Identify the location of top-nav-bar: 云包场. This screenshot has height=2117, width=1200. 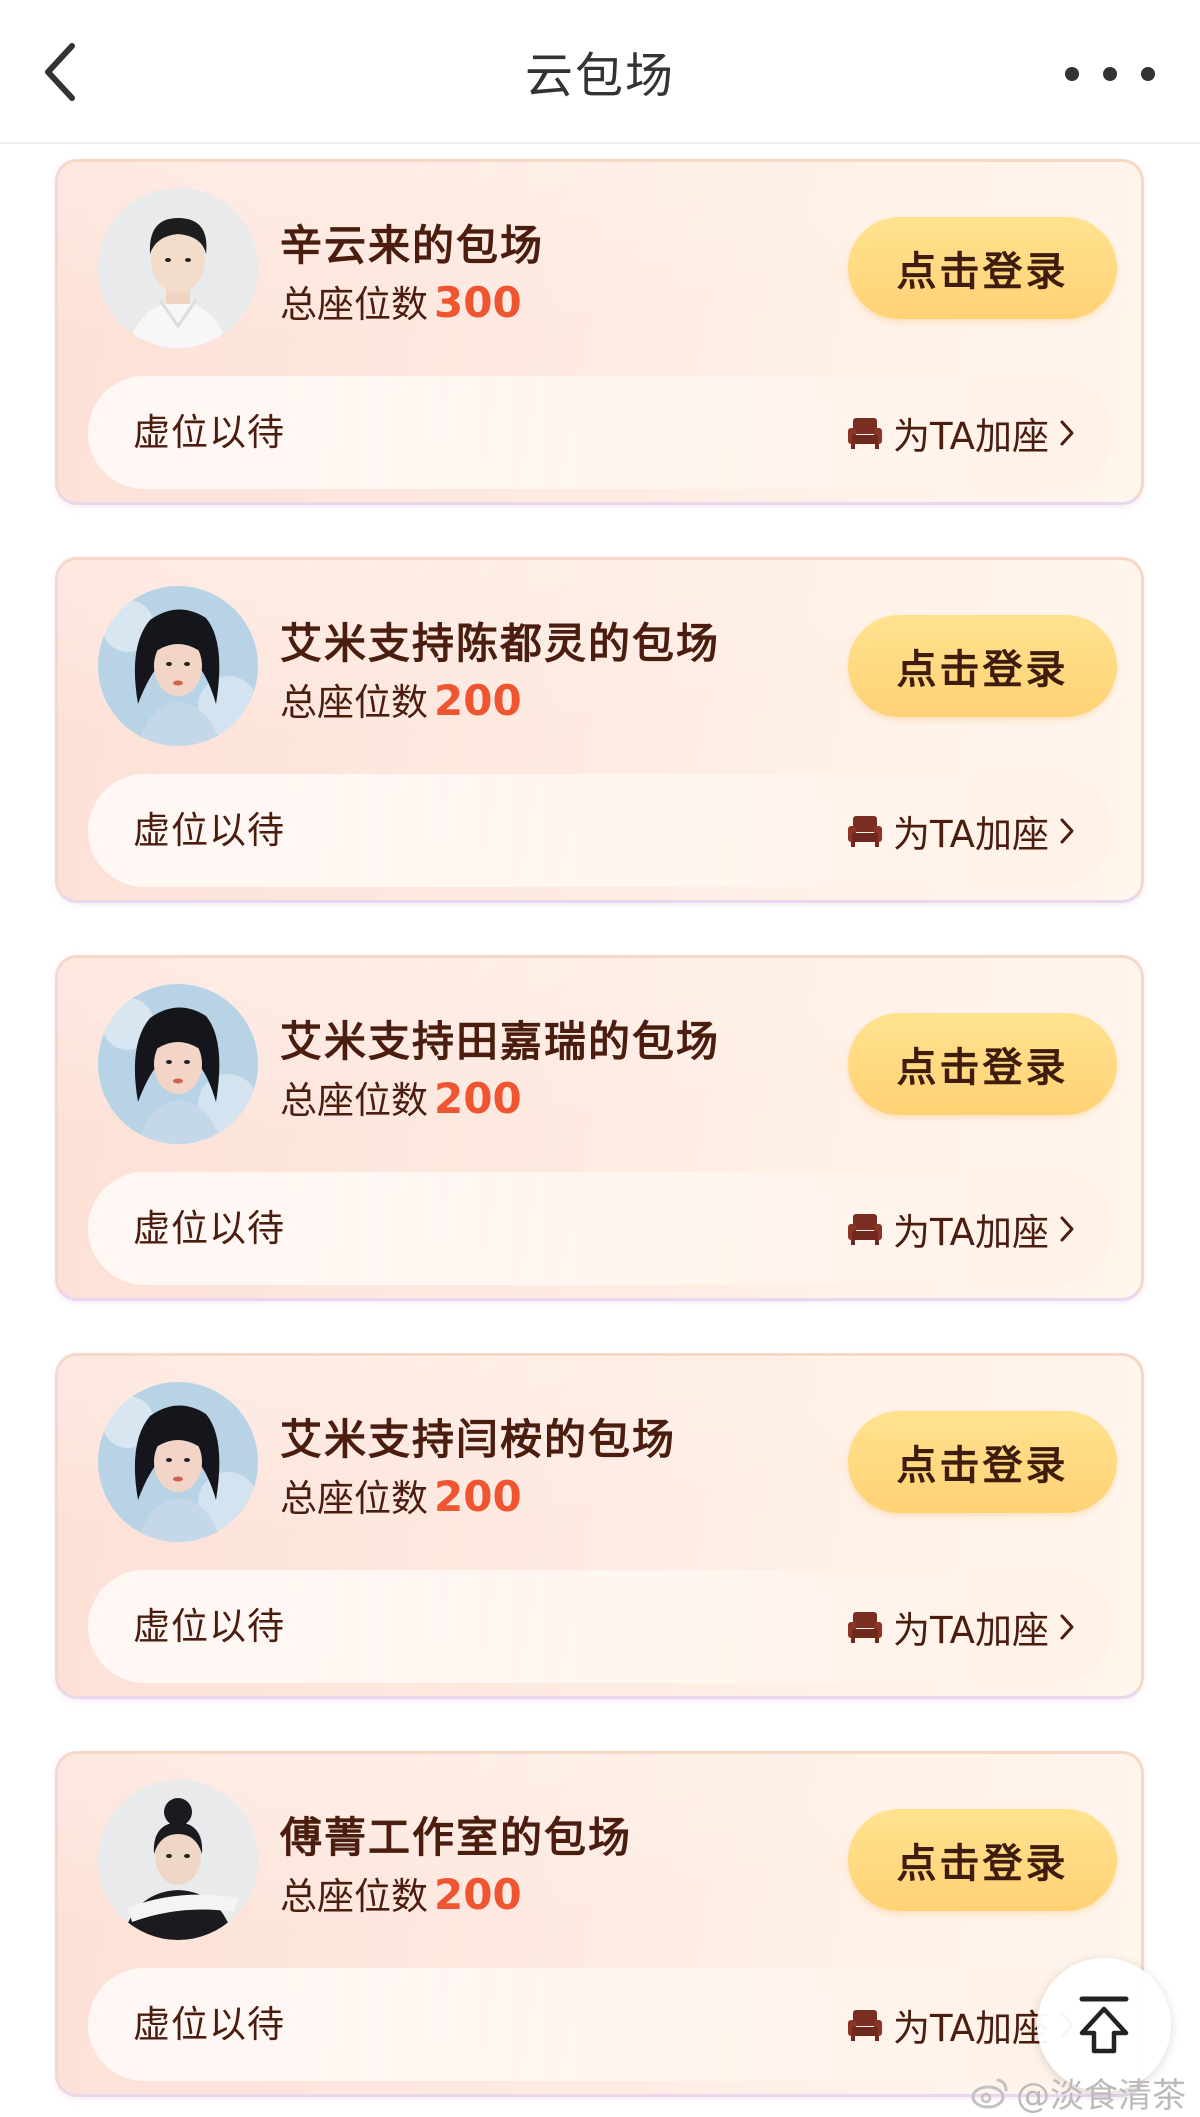
(600, 72).